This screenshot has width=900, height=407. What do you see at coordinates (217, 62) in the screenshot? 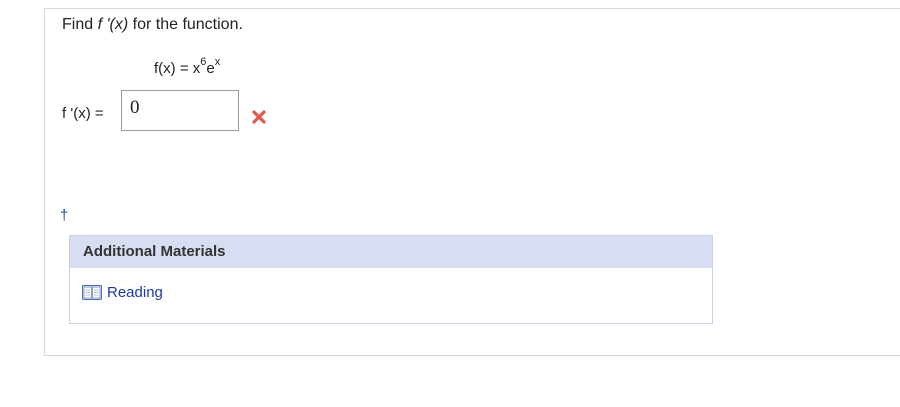
I see `function-exponent-2: x` at bounding box center [217, 62].